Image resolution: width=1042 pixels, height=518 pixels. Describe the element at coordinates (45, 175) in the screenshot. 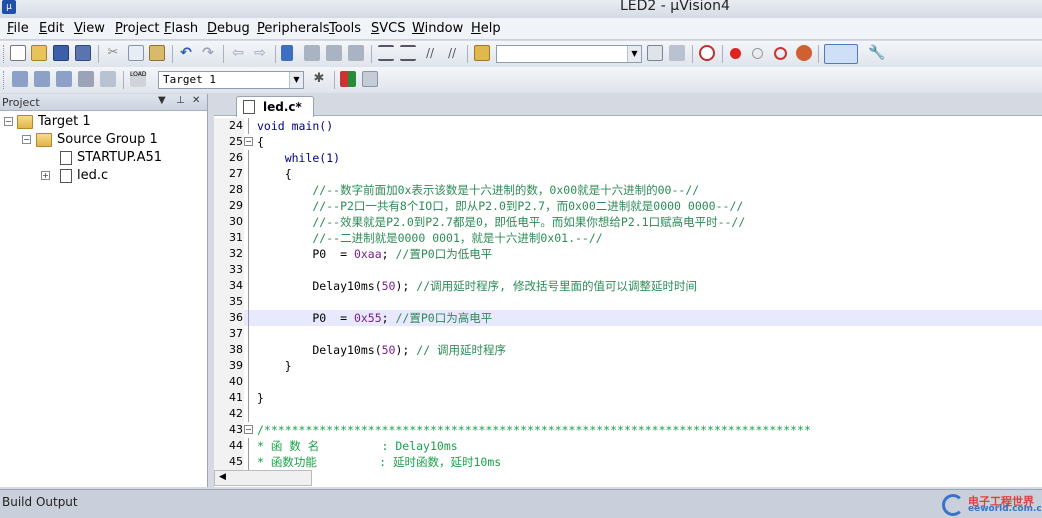

I see `expand-icon: +` at that location.